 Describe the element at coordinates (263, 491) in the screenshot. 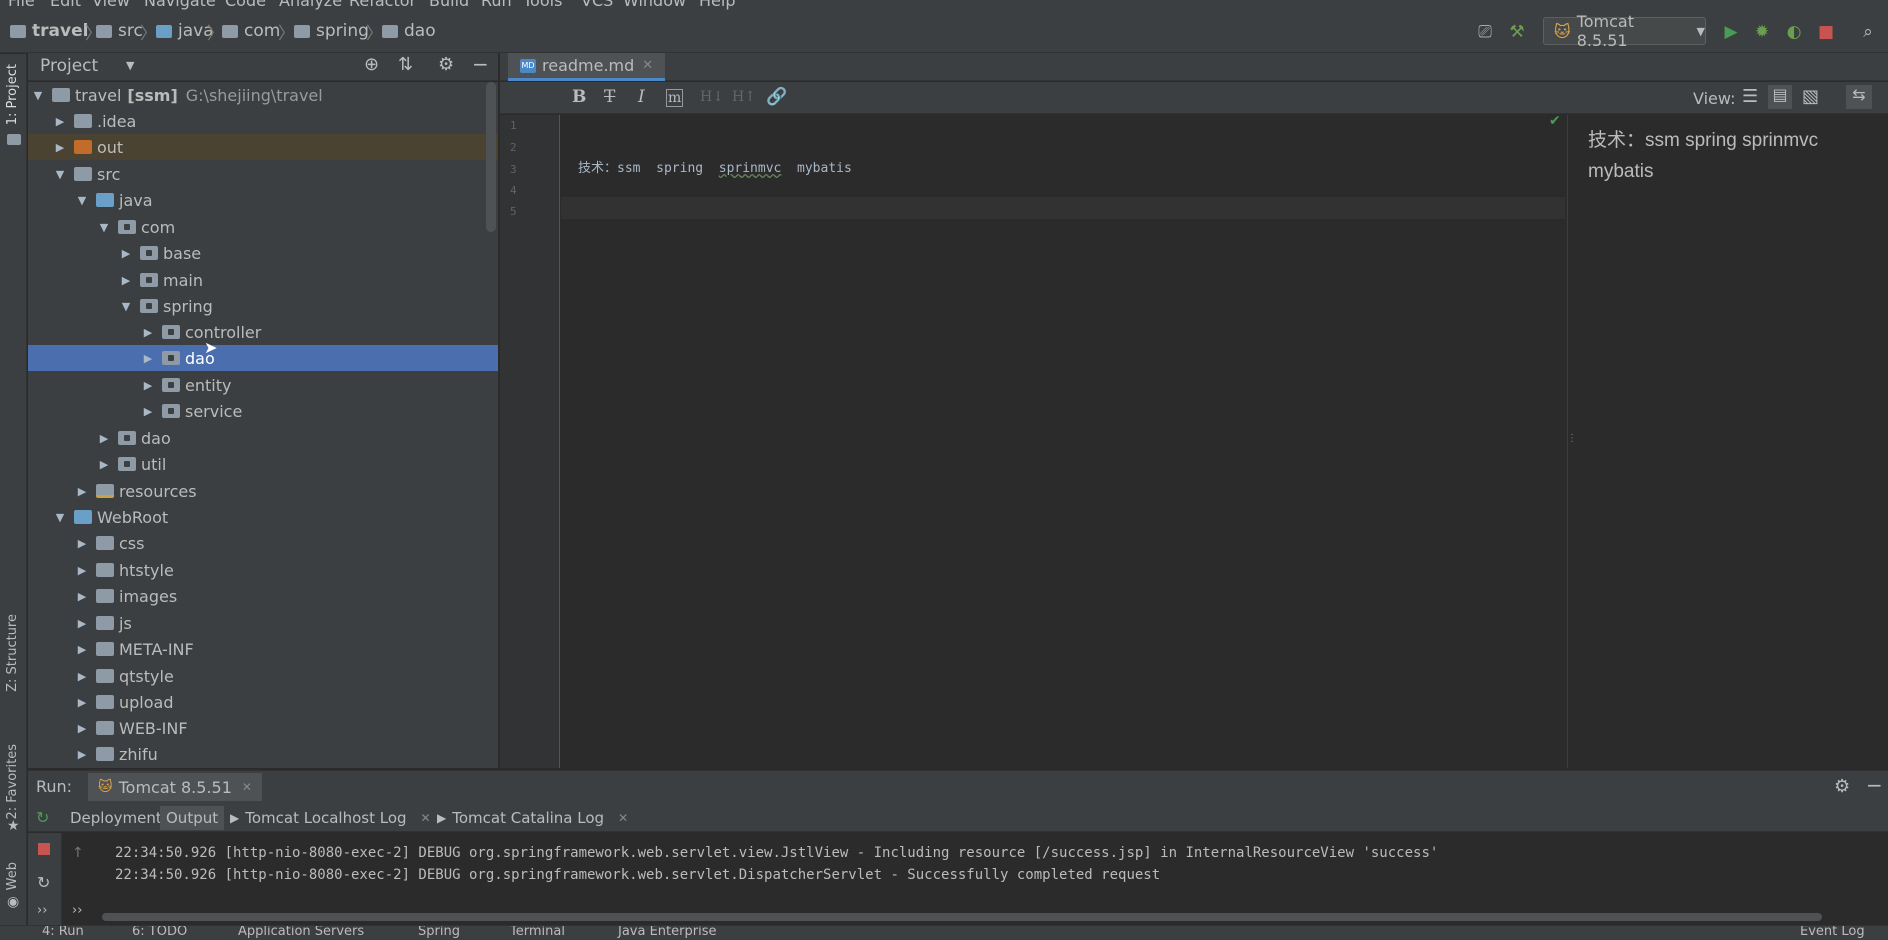

I see `tree-item-resources: ▶ resources` at that location.